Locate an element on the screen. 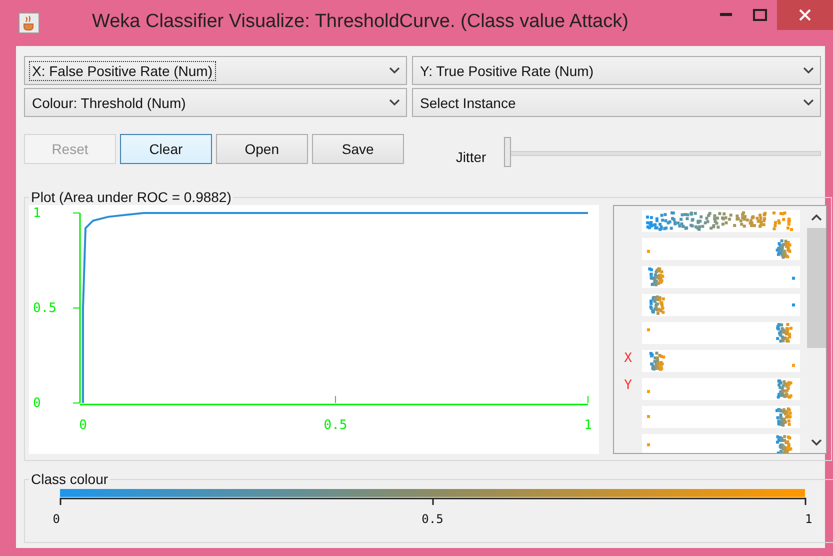 The height and width of the screenshot is (556, 833). toolbar-button: Clear is located at coordinates (166, 149).